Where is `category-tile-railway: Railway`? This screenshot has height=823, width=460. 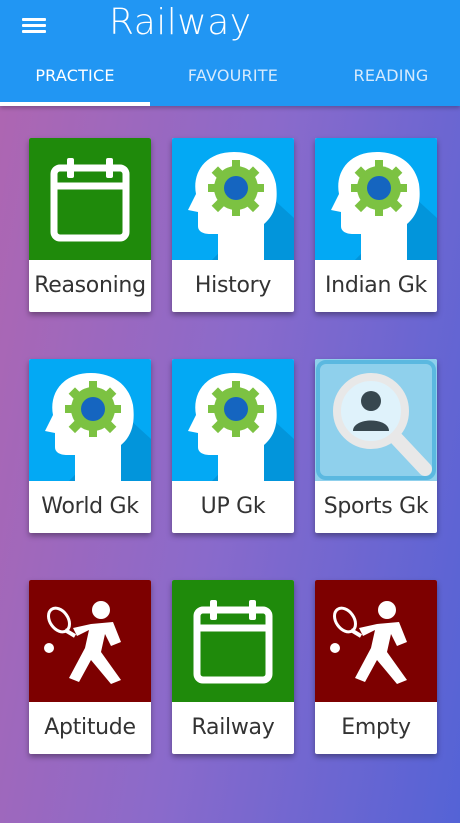 category-tile-railway: Railway is located at coordinates (233, 667).